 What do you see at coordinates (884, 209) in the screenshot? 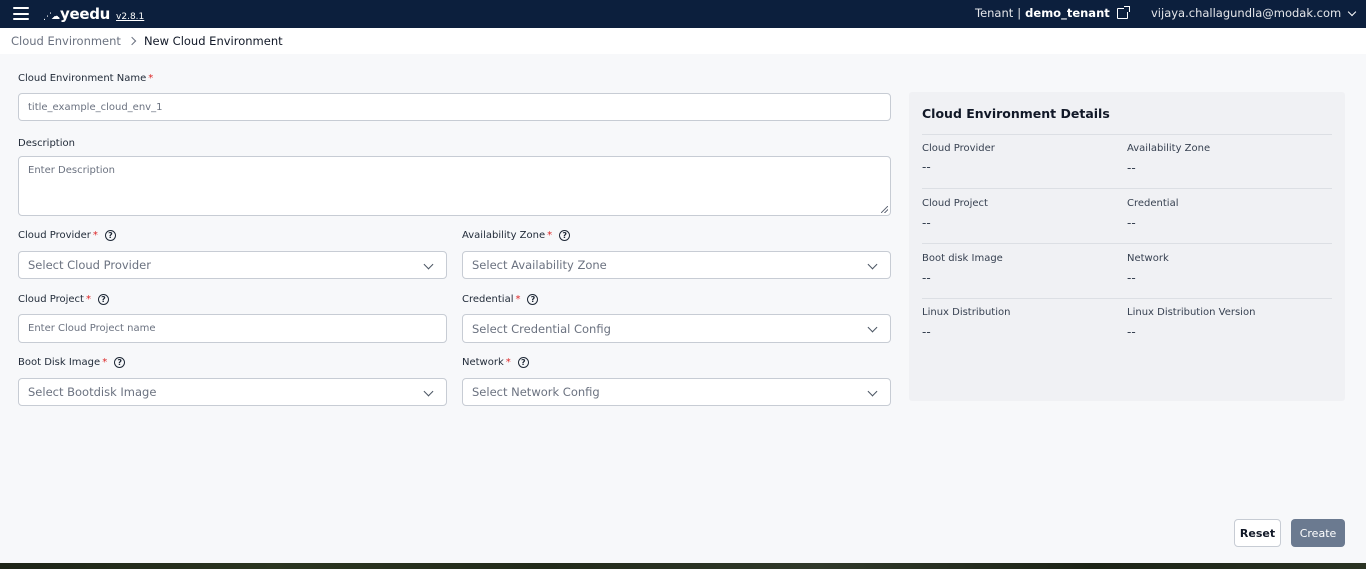
I see `resize-handle-icon` at bounding box center [884, 209].